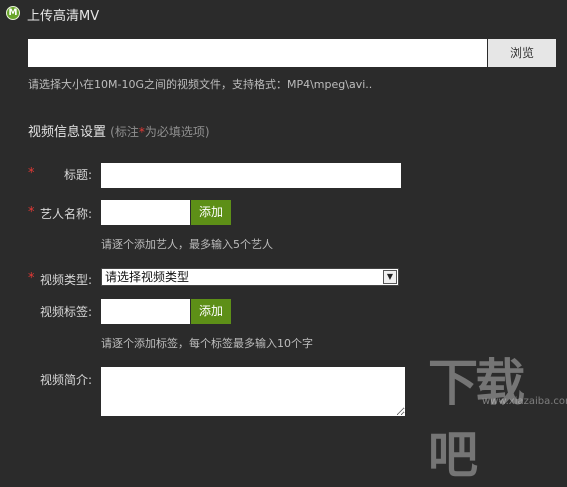 The image size is (567, 487). I want to click on window-title: 上传高清MV, so click(63, 16).